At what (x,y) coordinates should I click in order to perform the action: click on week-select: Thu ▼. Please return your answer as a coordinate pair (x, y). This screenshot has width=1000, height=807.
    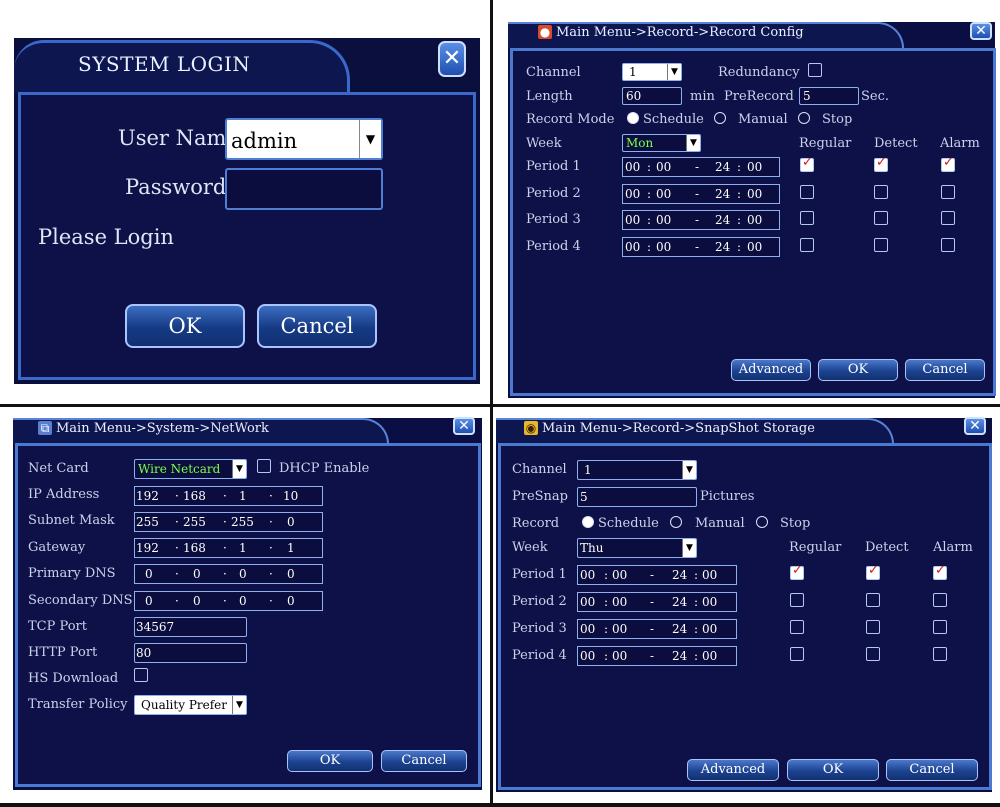
    Looking at the image, I should click on (637, 548).